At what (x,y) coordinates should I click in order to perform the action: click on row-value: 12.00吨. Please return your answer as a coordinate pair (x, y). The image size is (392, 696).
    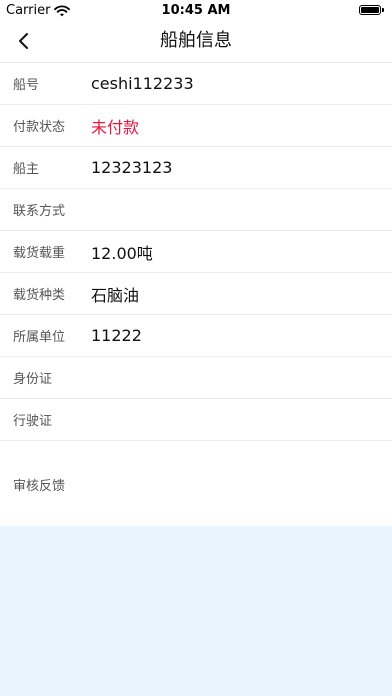
    Looking at the image, I should click on (122, 253).